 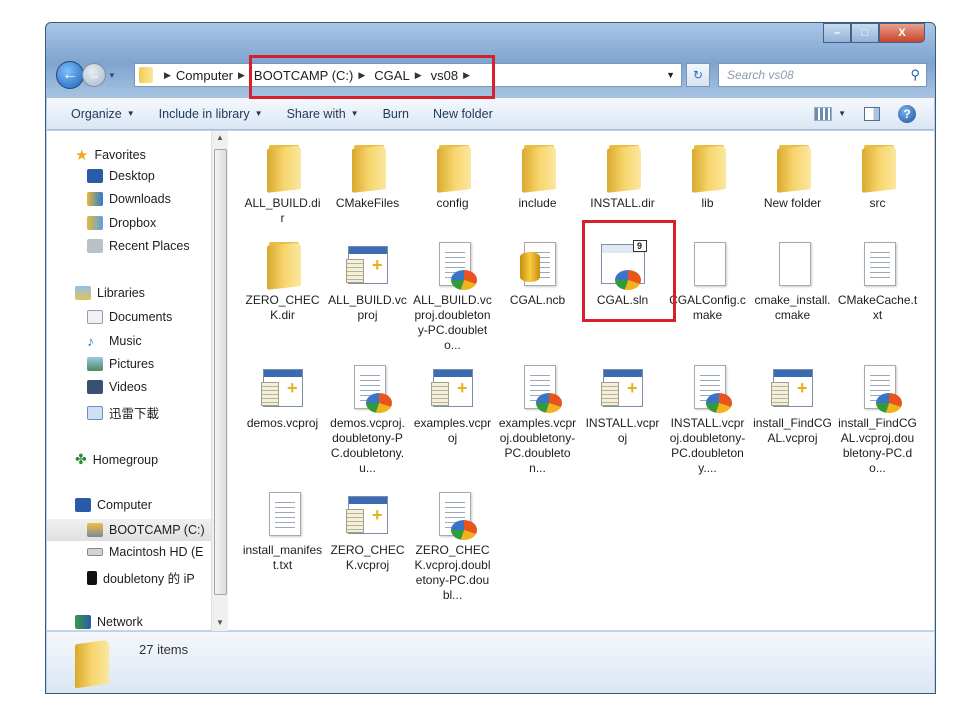 I want to click on caption-buttons: – □ X, so click(x=874, y=33).